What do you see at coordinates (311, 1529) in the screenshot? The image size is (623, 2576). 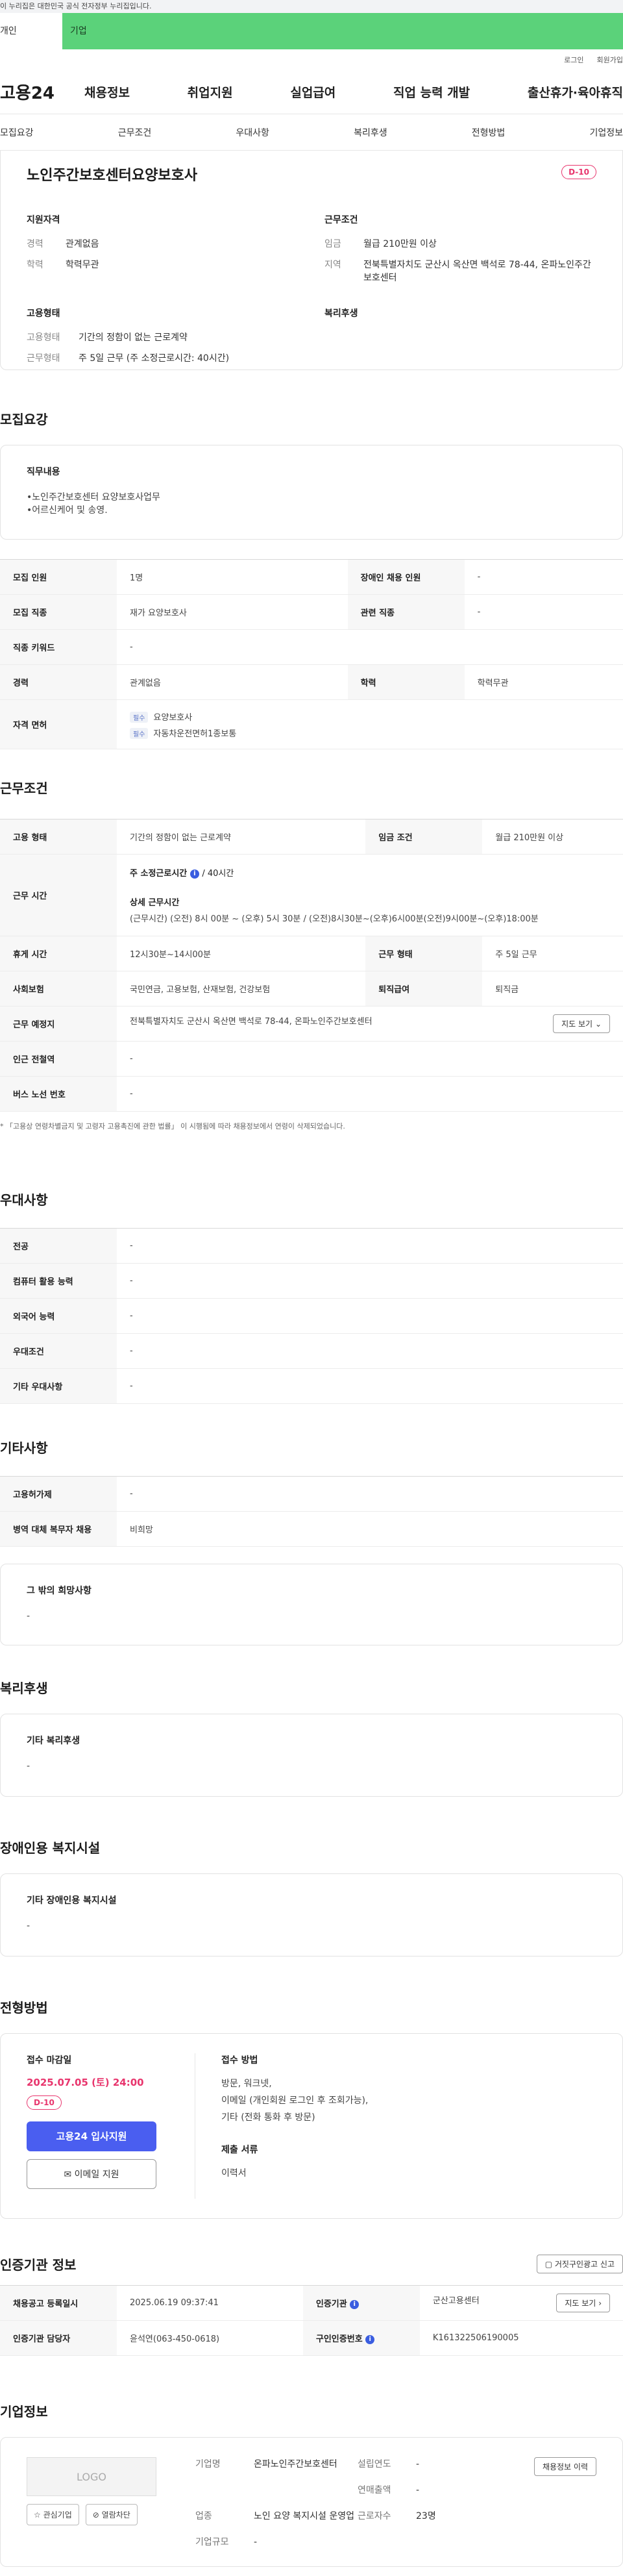 I see `table-row: 병역 대체 복무자 채용 비희망` at bounding box center [311, 1529].